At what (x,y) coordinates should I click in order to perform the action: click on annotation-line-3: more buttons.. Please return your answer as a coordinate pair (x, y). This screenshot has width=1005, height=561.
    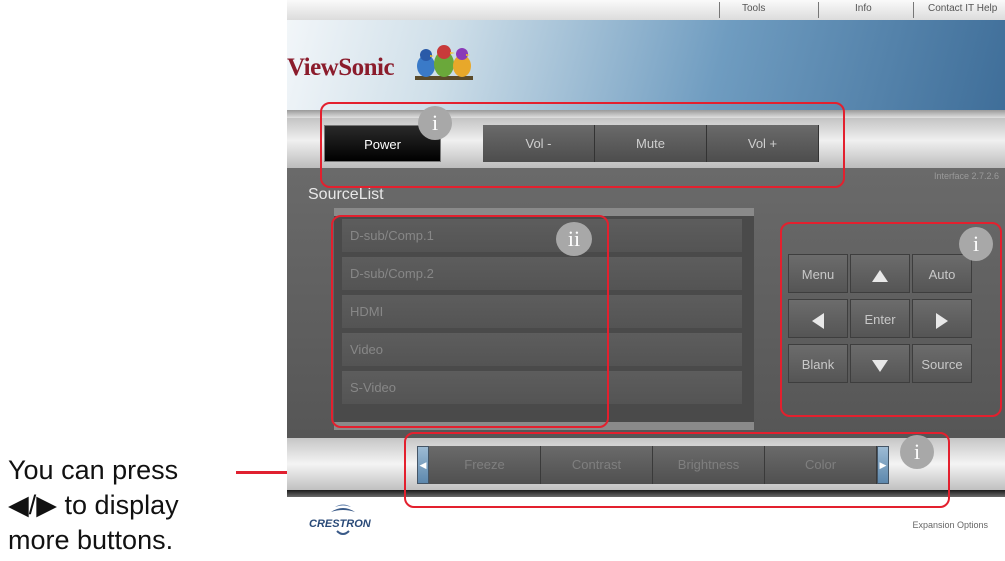
    Looking at the image, I should click on (91, 540).